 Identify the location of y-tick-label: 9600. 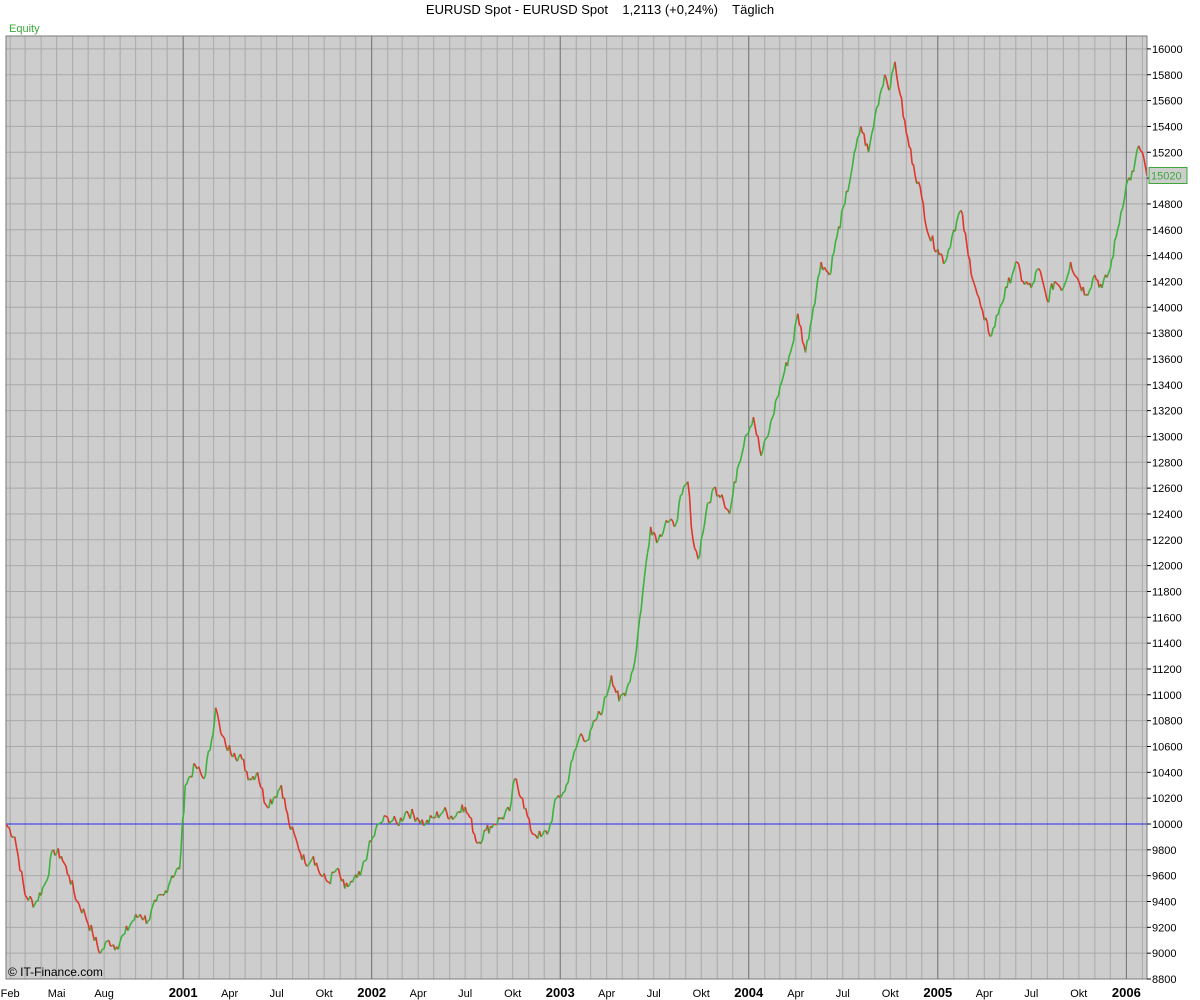
(1164, 877).